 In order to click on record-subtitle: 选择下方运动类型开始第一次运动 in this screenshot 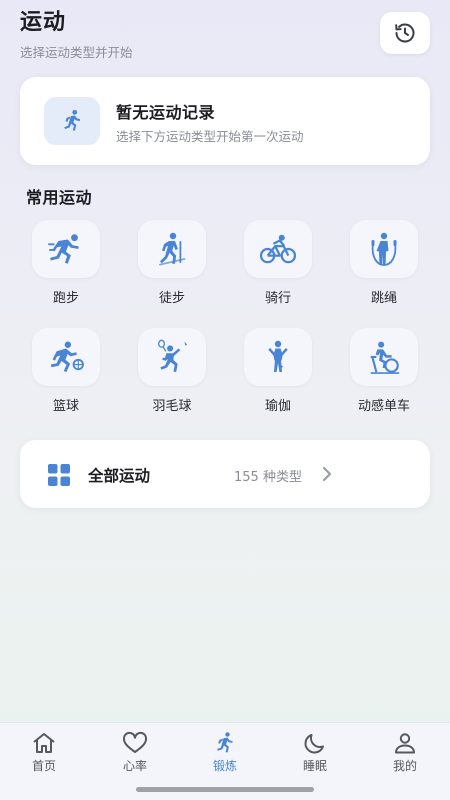, I will do `click(210, 136)`.